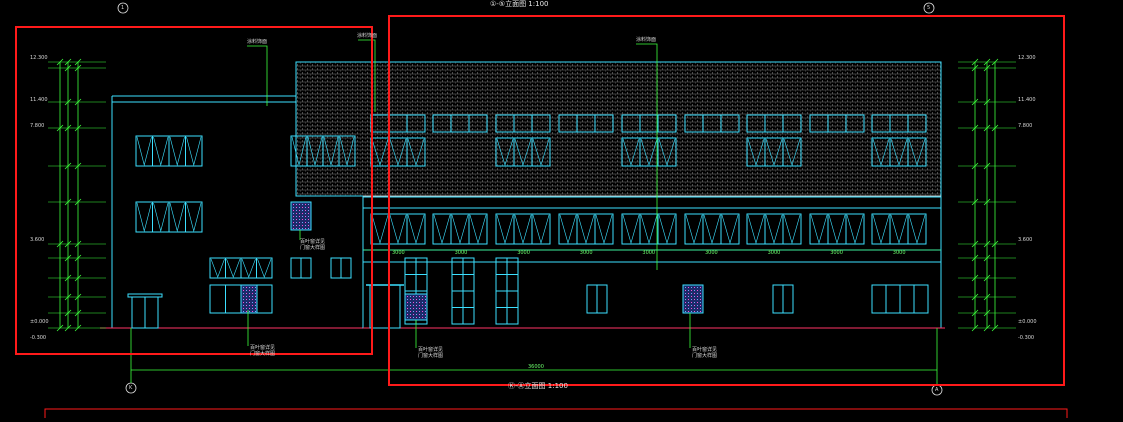  What do you see at coordinates (1027, 58) in the screenshot?
I see `level-label-right-1: 12.300` at bounding box center [1027, 58].